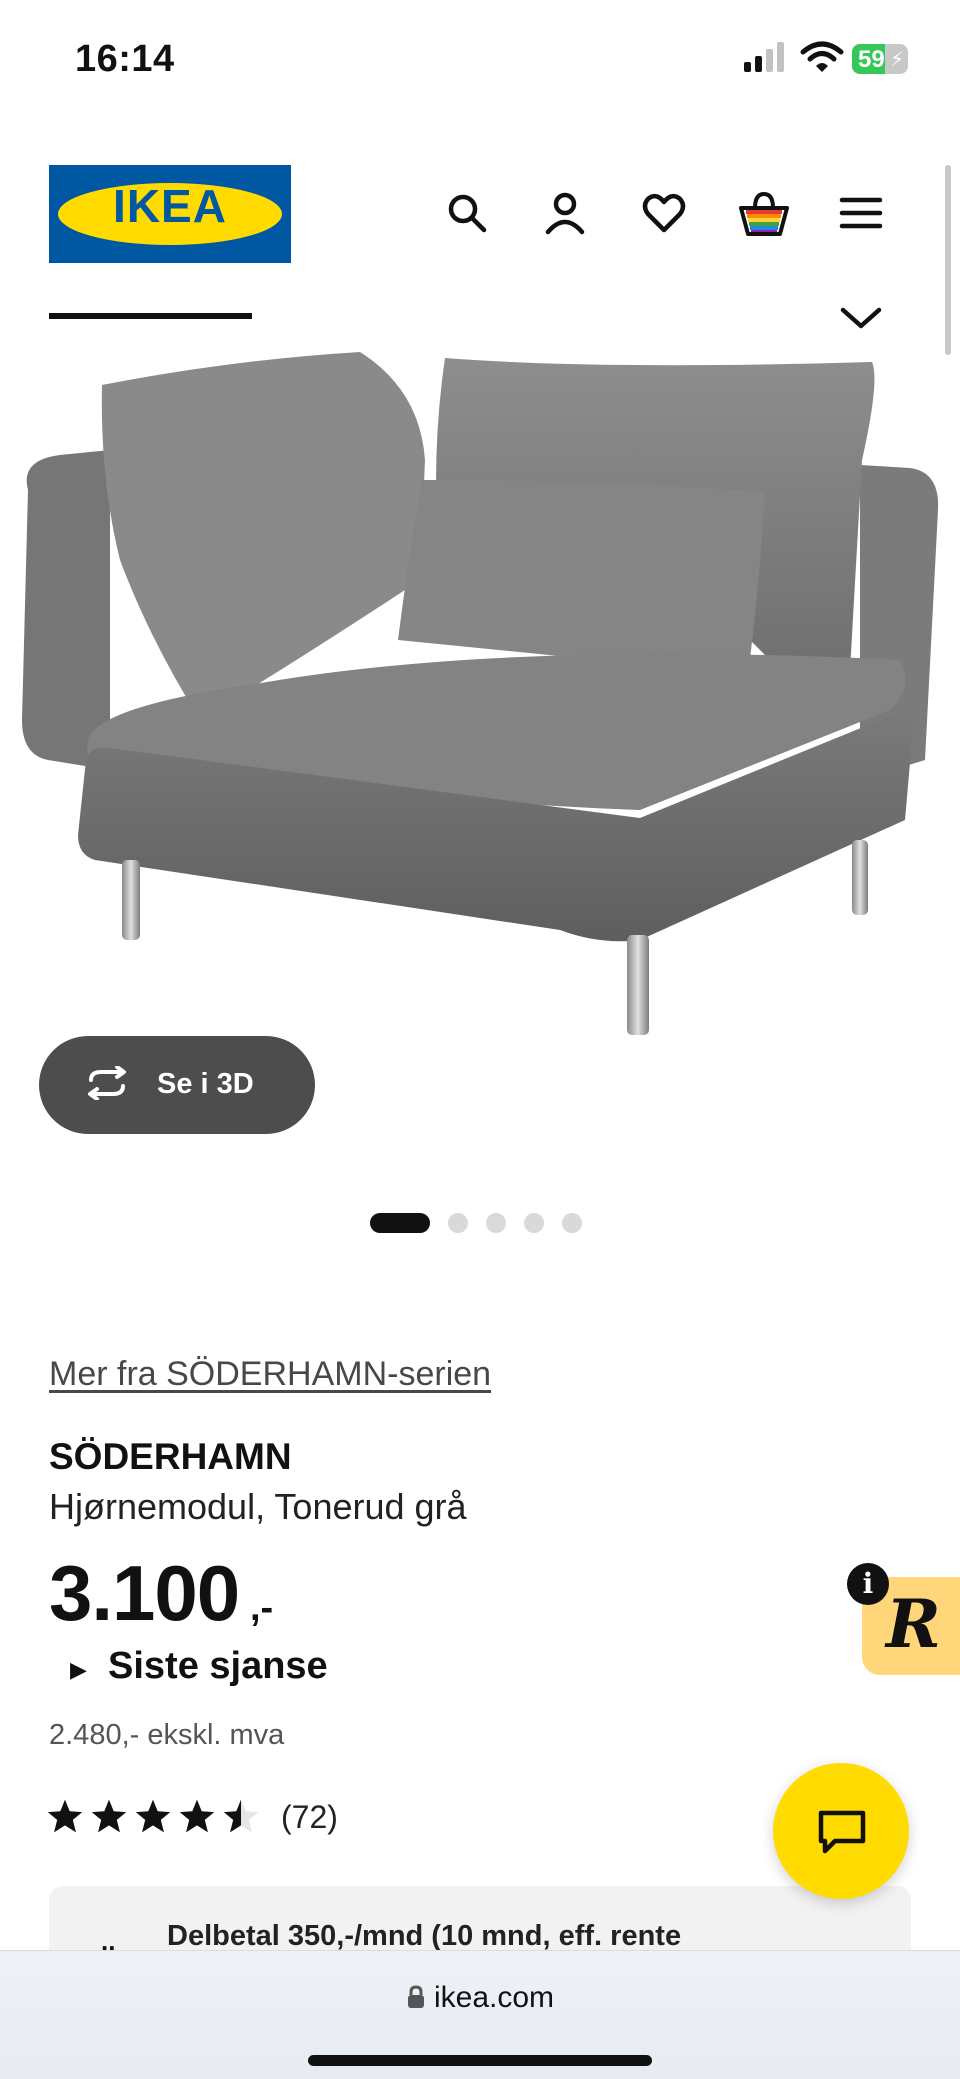 The height and width of the screenshot is (2079, 960). What do you see at coordinates (664, 213) in the screenshot?
I see `heart-icon` at bounding box center [664, 213].